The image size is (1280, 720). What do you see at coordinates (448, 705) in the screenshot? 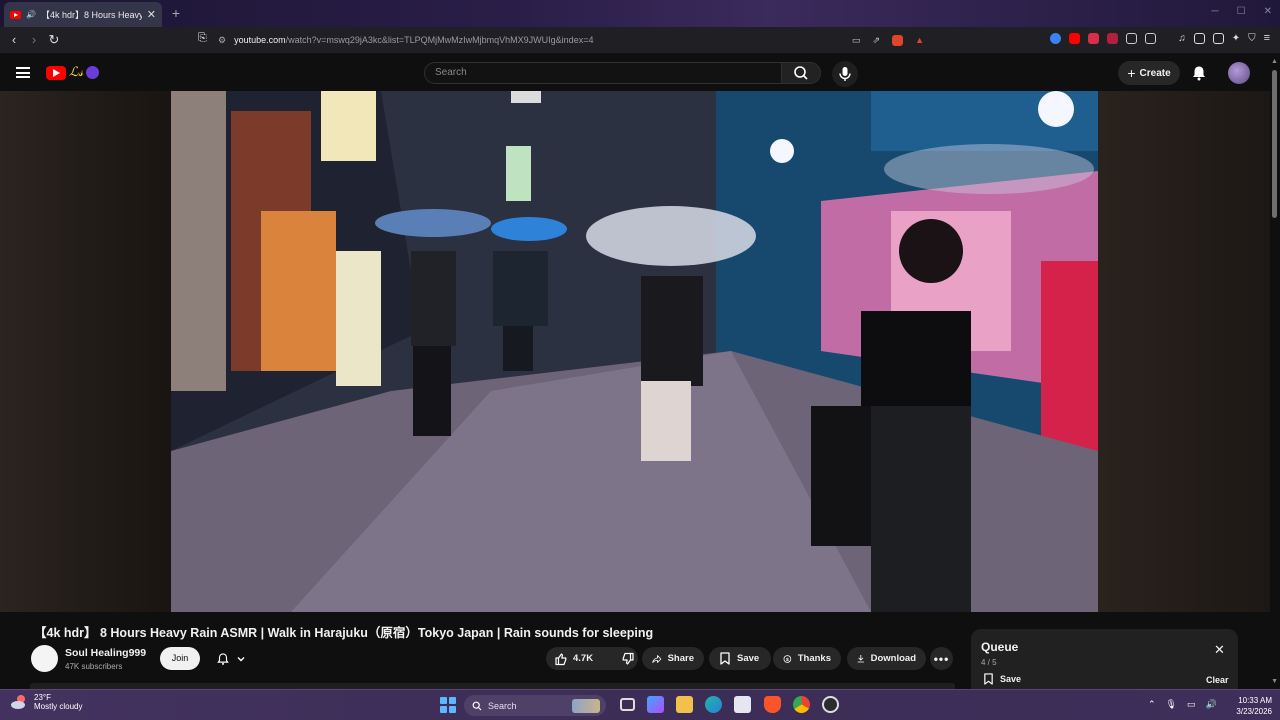
I see `windows-start-icon` at bounding box center [448, 705].